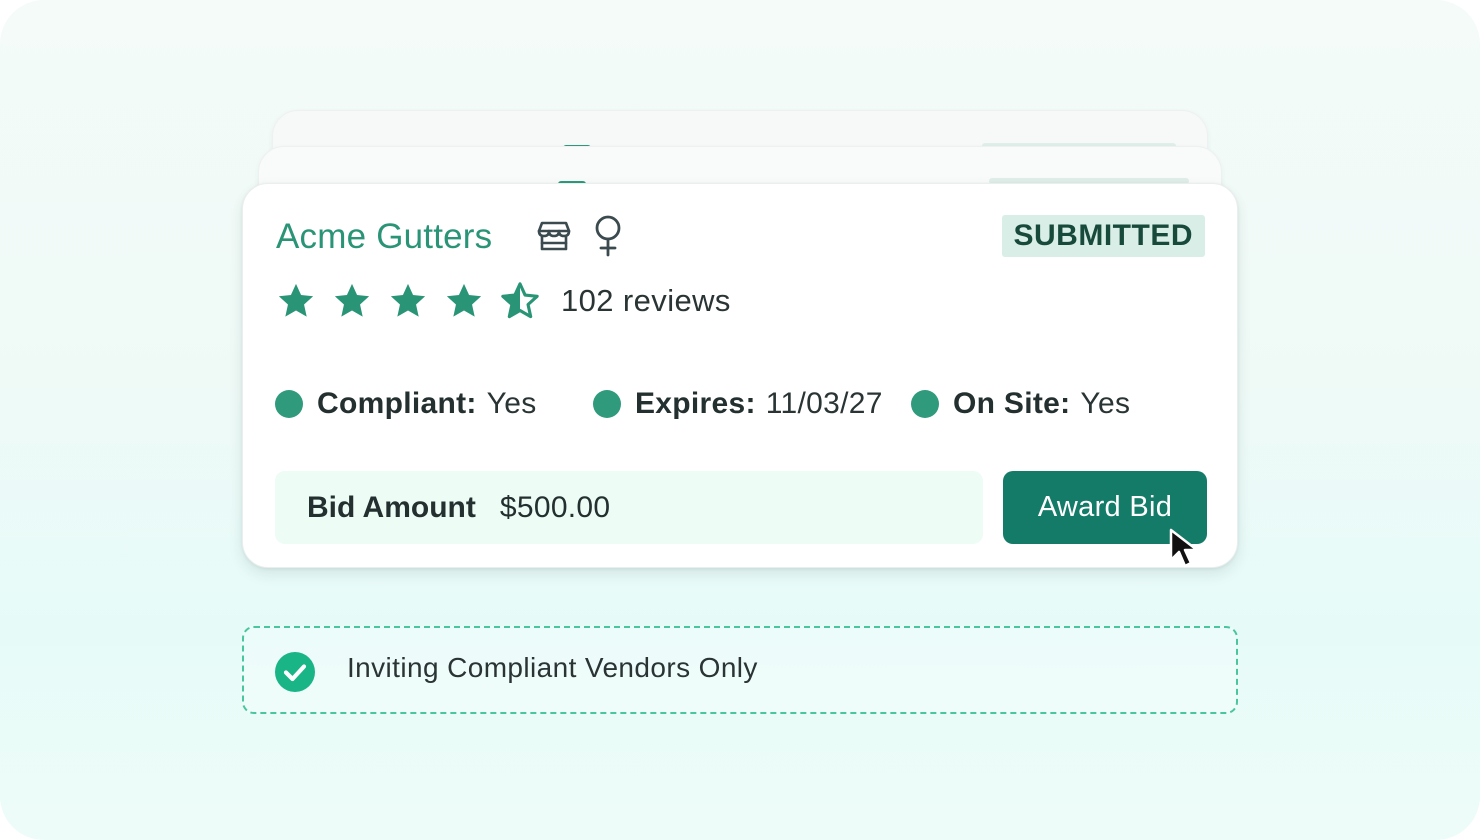 This screenshot has height=840, width=1480. Describe the element at coordinates (608, 236) in the screenshot. I see `female-icon` at that location.